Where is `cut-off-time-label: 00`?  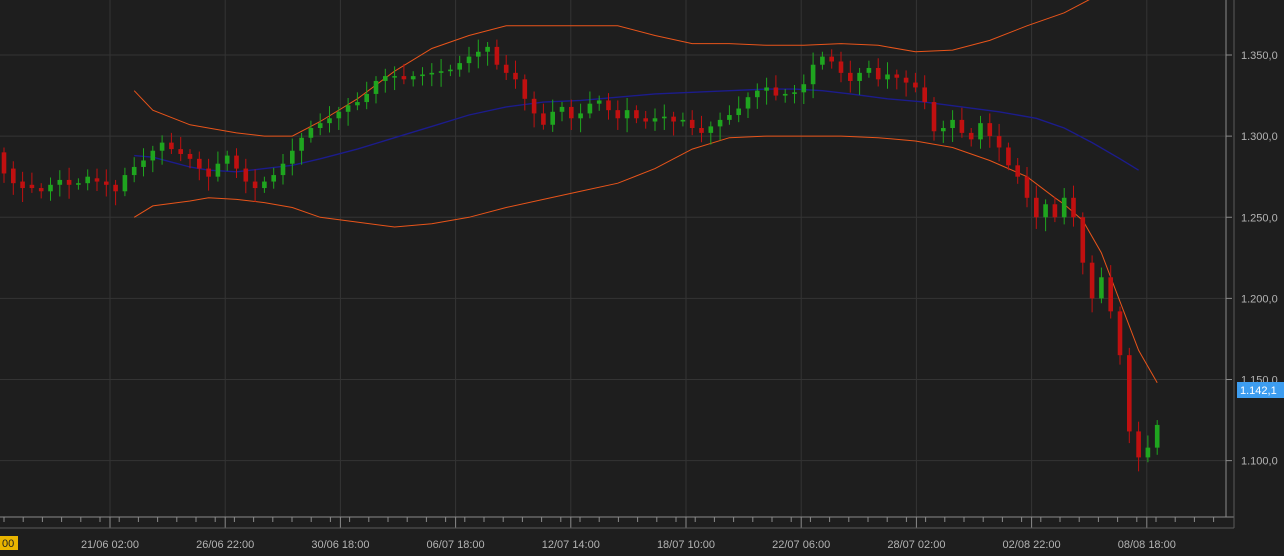
cut-off-time-label: 00 is located at coordinates (9, 543).